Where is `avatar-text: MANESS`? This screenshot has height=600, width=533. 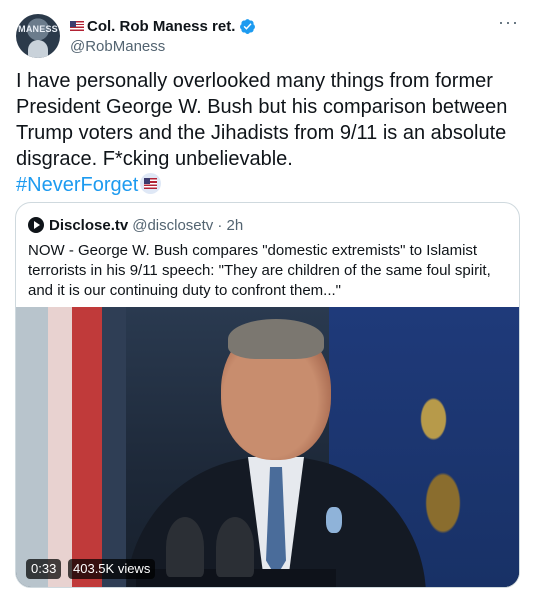 avatar-text: MANESS is located at coordinates (38, 29).